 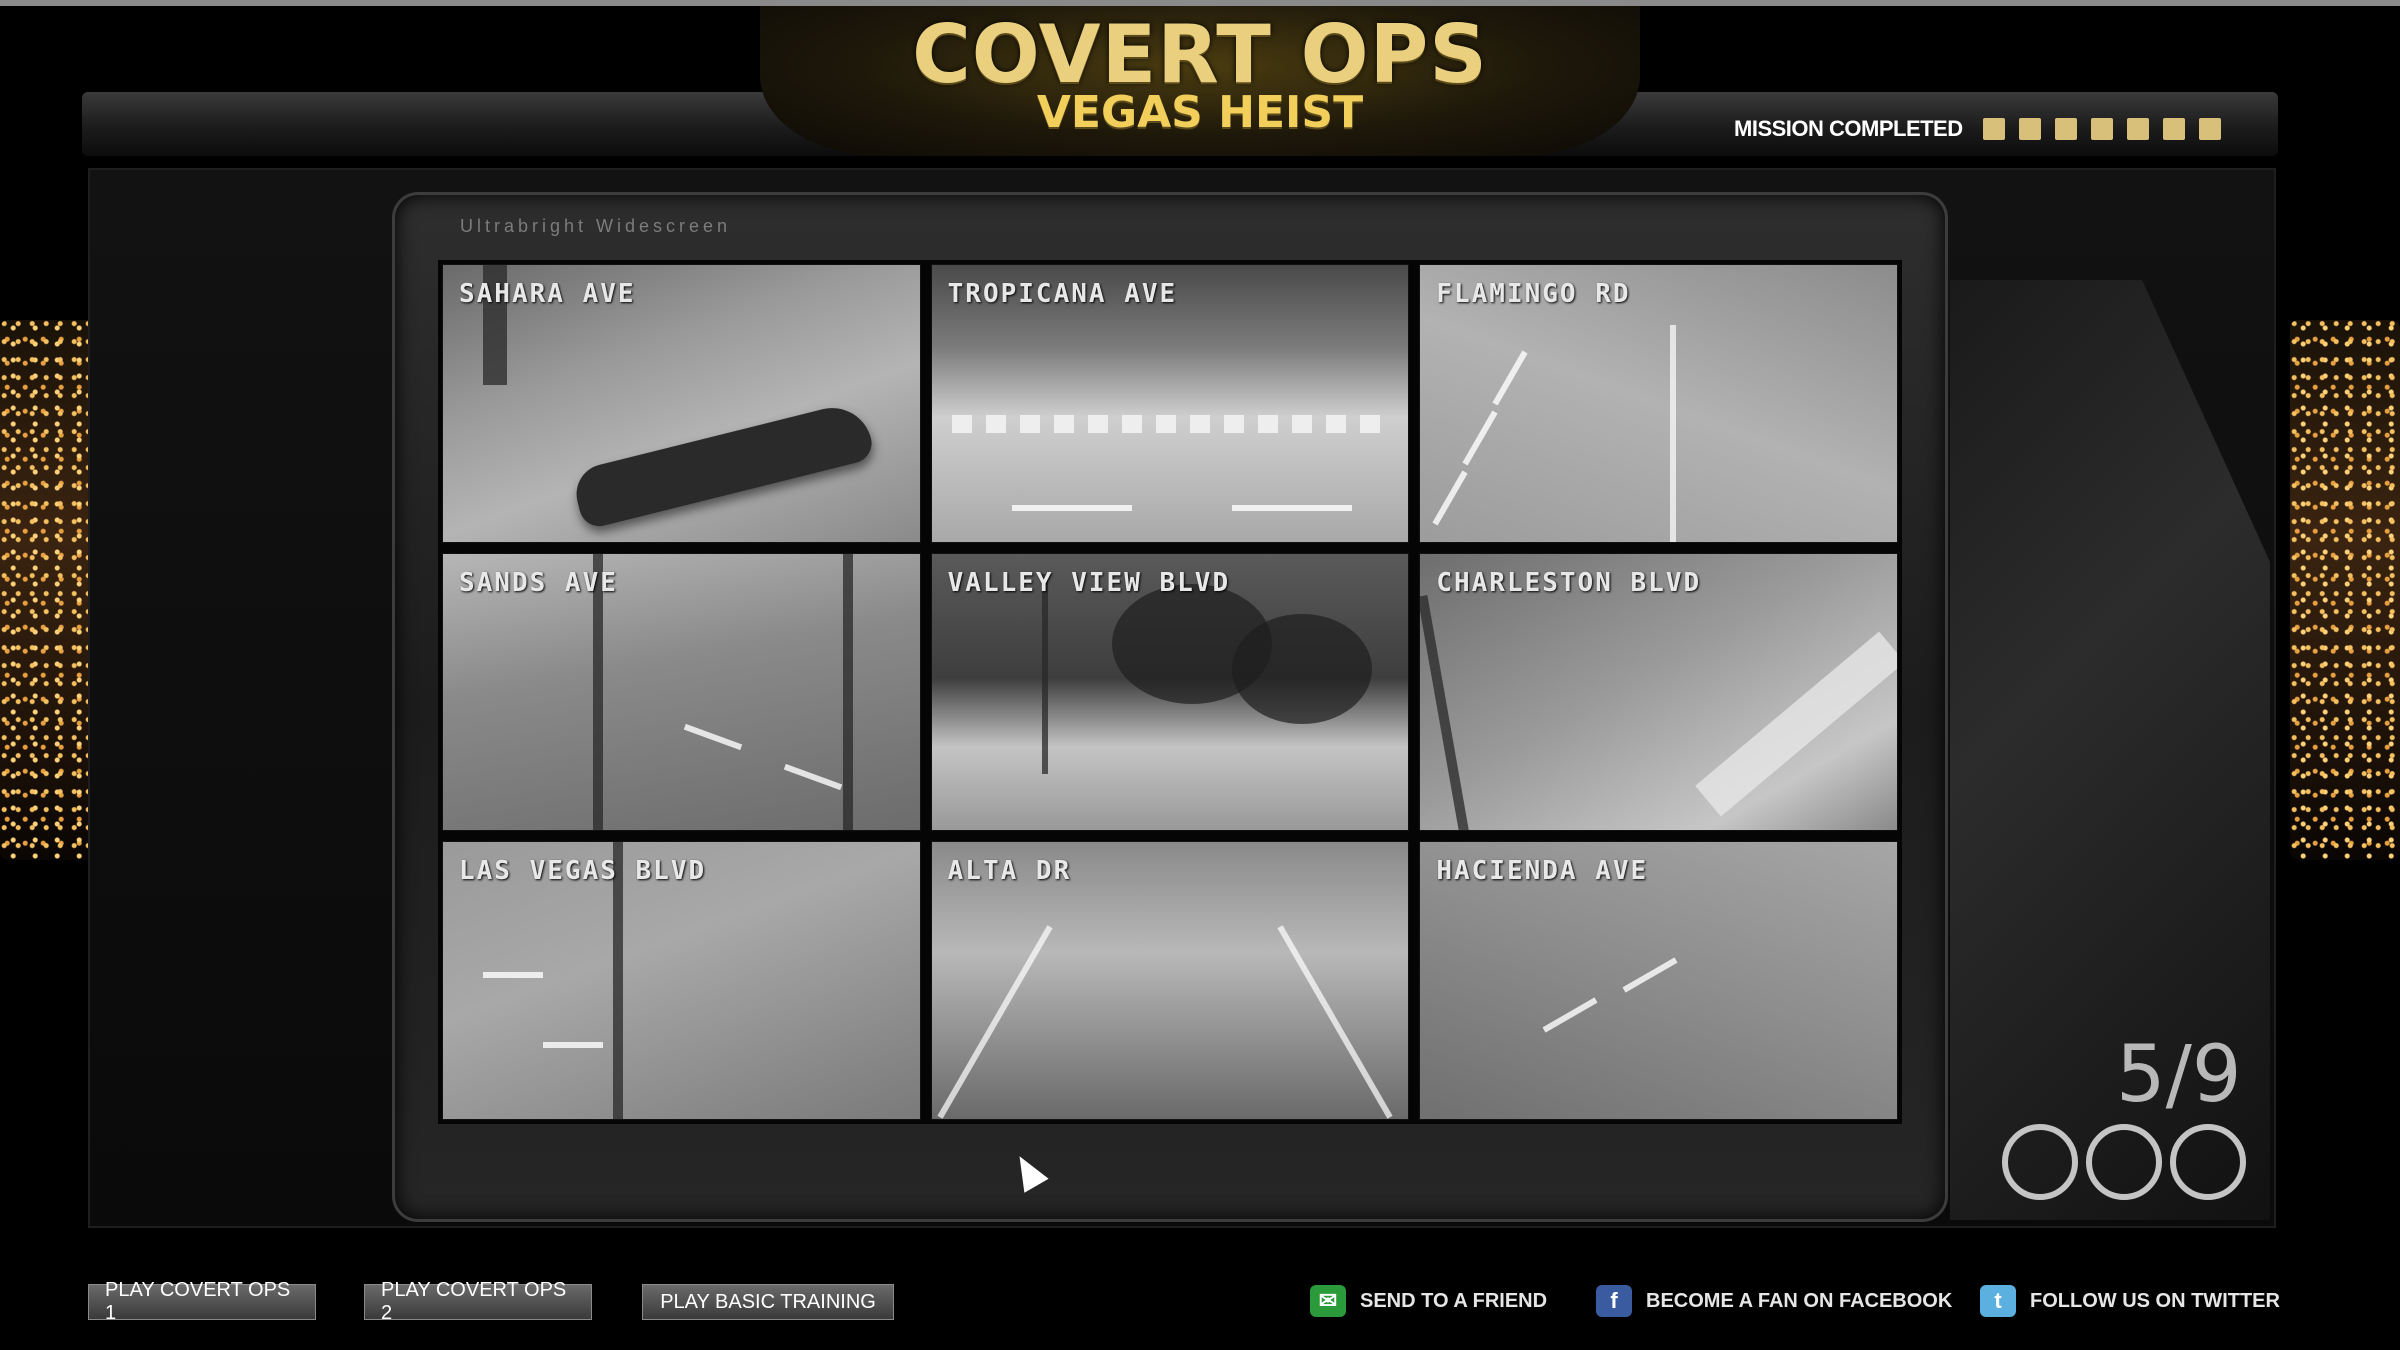 What do you see at coordinates (723, 465) in the screenshot?
I see `limousine` at bounding box center [723, 465].